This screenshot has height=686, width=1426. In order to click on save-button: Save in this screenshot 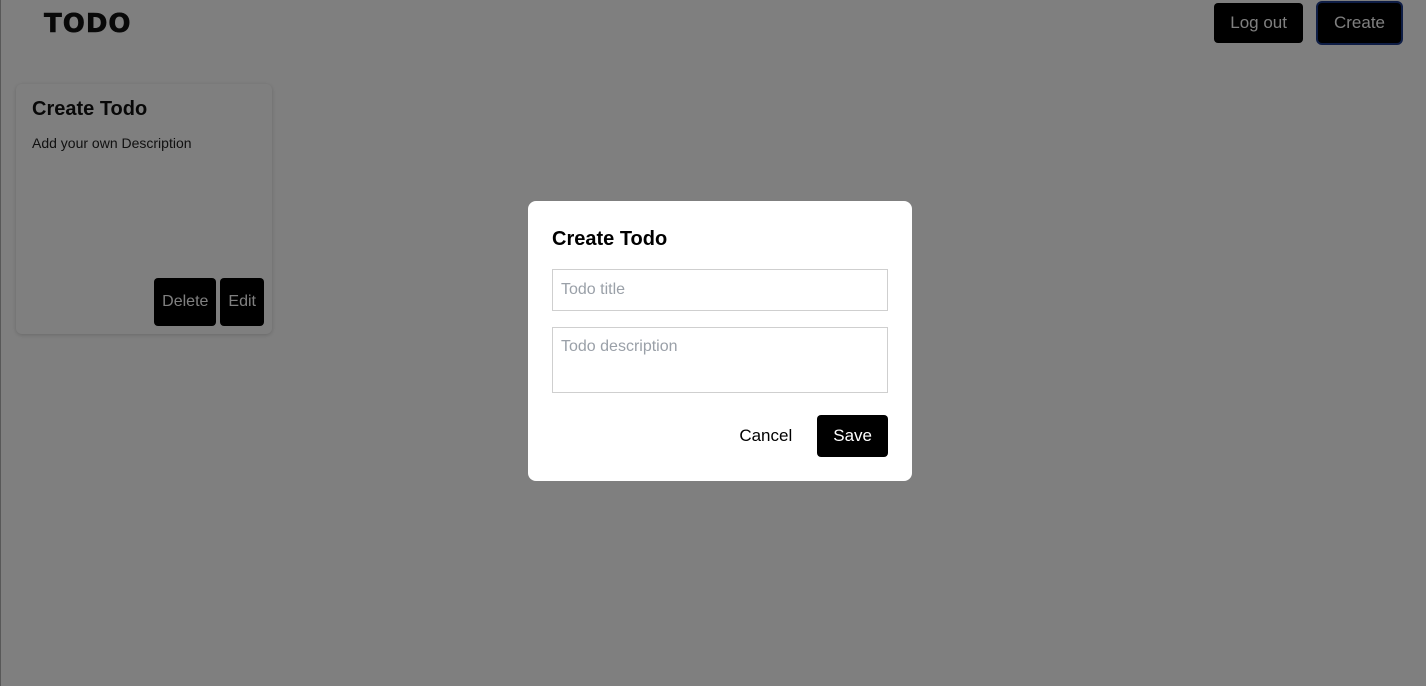, I will do `click(852, 436)`.